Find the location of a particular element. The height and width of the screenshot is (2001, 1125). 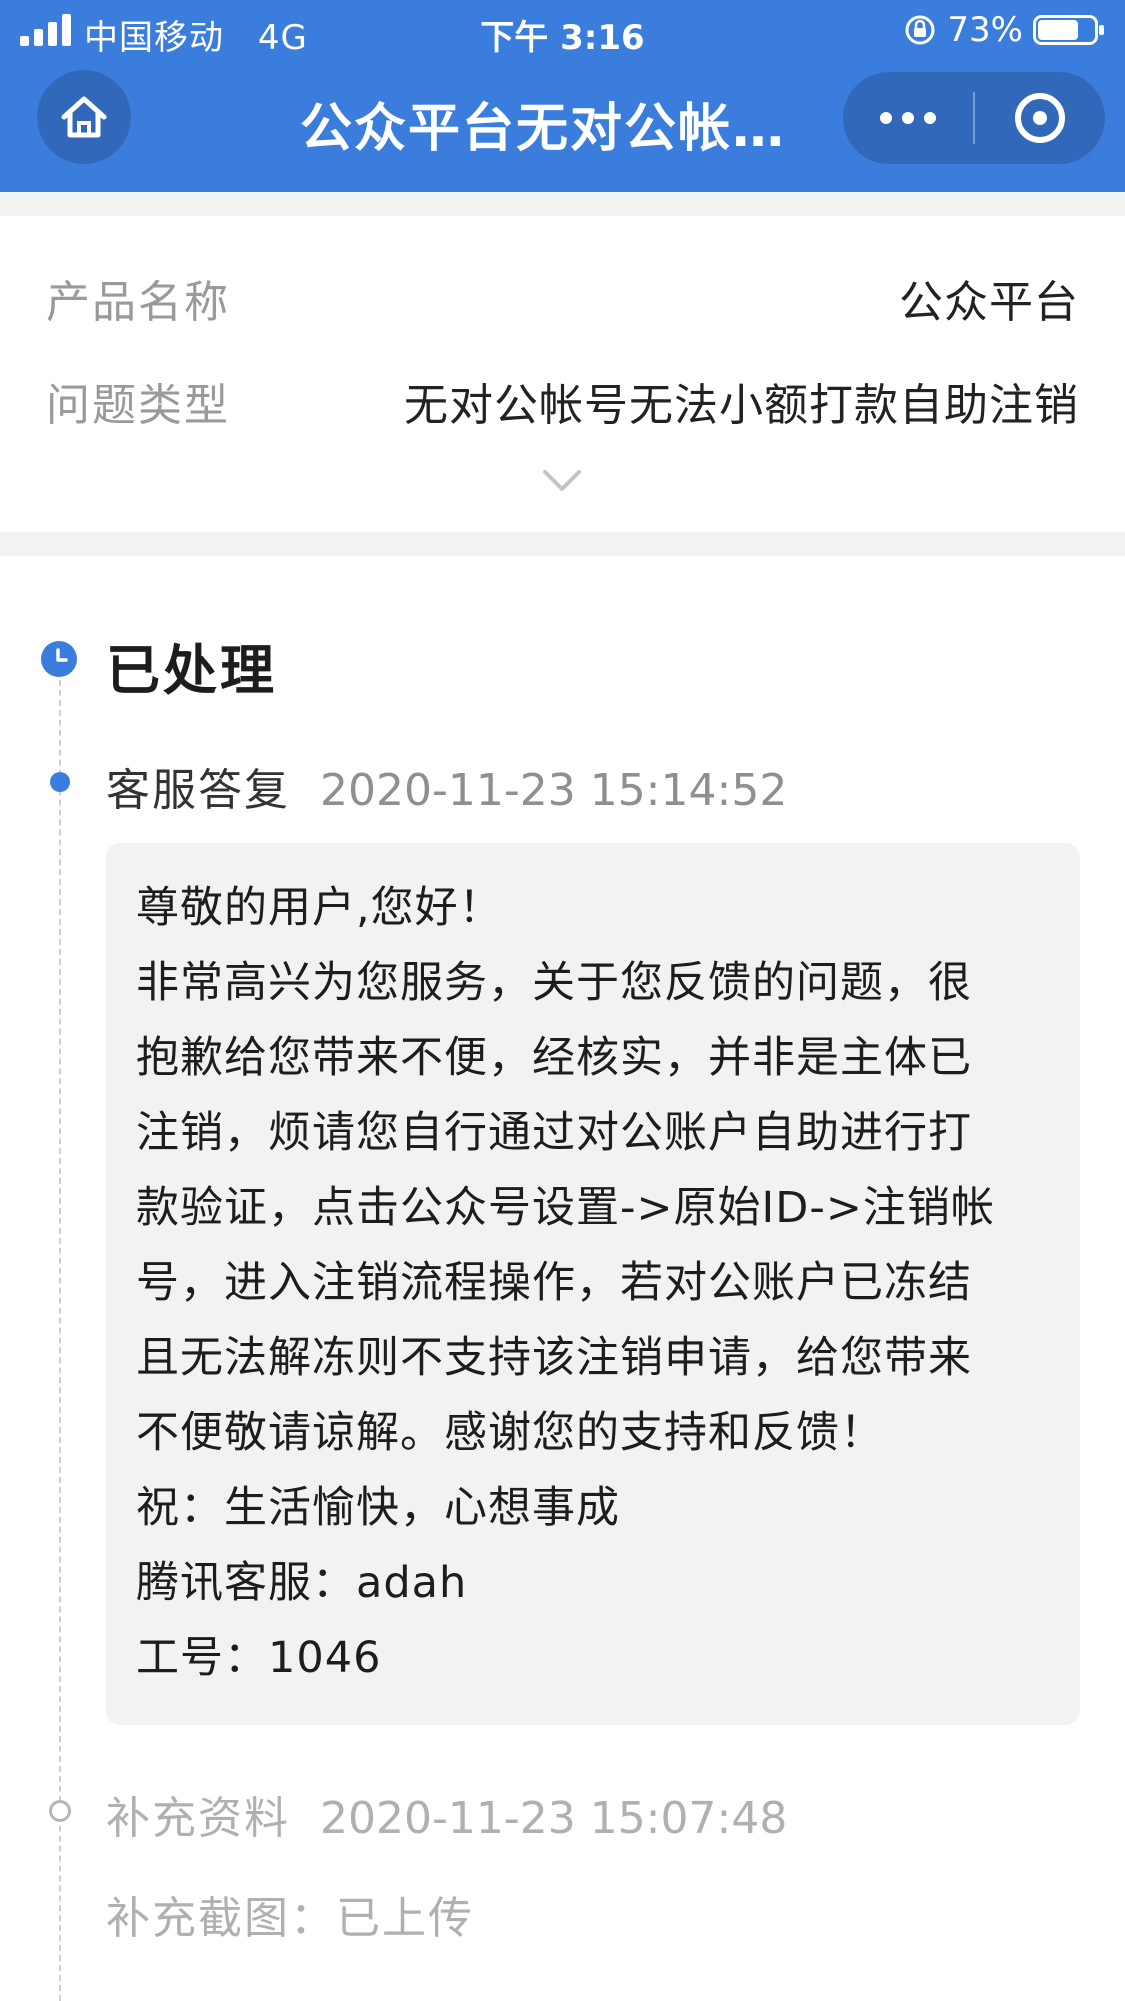

home-button is located at coordinates (84, 117).